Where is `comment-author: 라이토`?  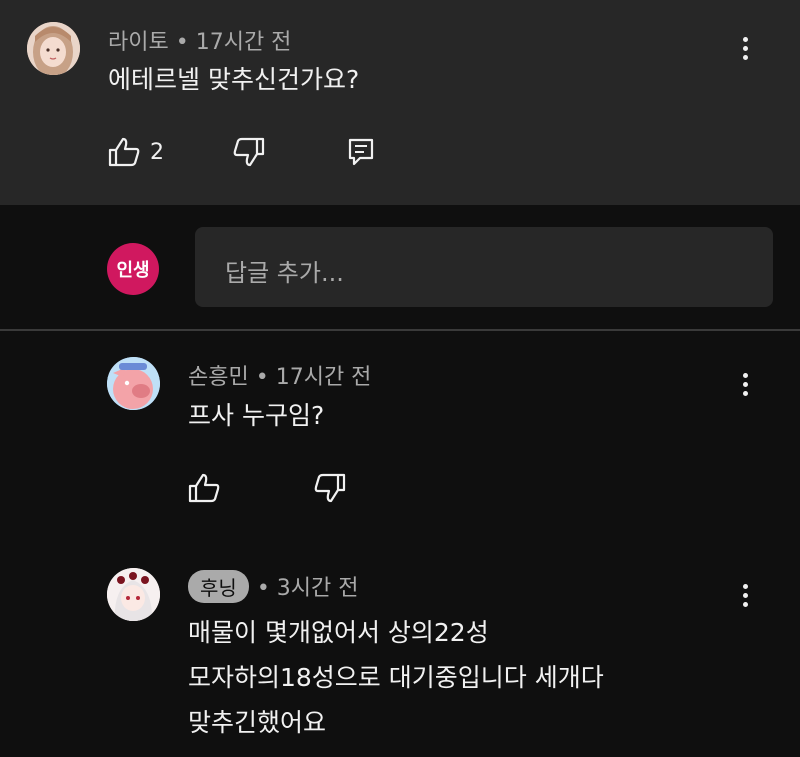
comment-author: 라이토 is located at coordinates (138, 42).